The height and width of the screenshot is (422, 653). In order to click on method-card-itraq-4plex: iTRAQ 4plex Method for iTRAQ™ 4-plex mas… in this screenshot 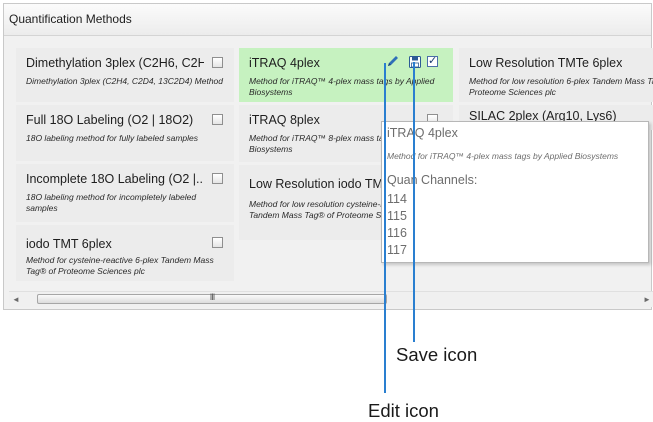, I will do `click(346, 75)`.